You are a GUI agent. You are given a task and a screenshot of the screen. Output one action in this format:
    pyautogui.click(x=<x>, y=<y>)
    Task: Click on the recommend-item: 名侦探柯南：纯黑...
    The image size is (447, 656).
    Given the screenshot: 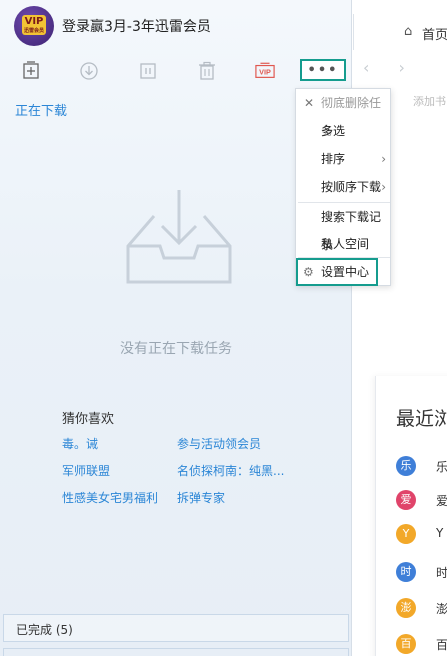 What is the action you would take?
    pyautogui.click(x=230, y=470)
    